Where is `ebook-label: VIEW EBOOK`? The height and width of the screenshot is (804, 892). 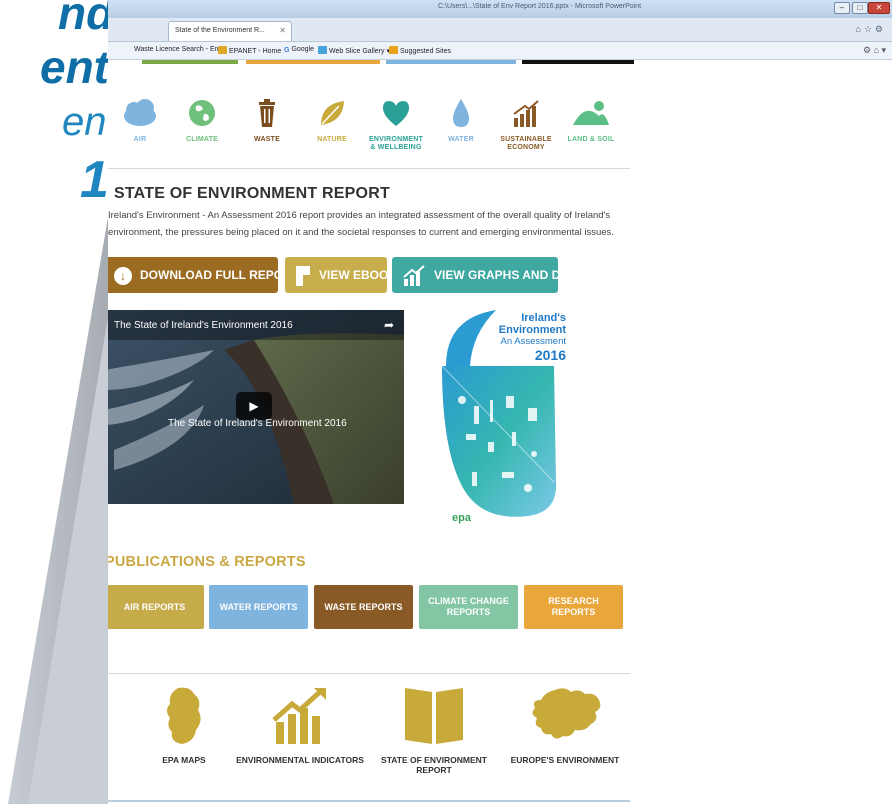 ebook-label: VIEW EBOOK is located at coordinates (358, 275).